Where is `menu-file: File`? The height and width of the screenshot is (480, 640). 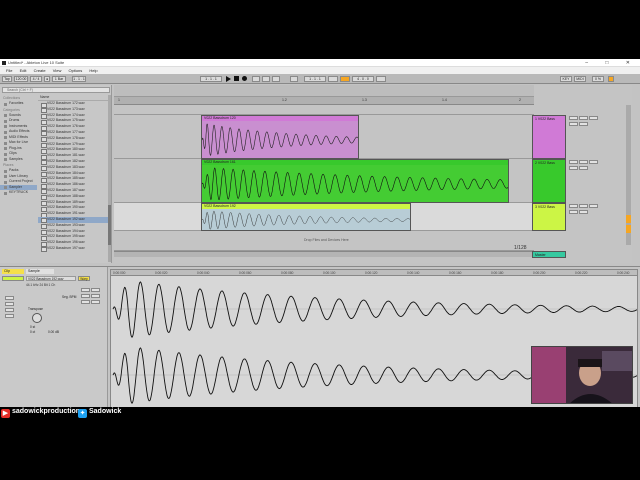 menu-file: File is located at coordinates (9, 70).